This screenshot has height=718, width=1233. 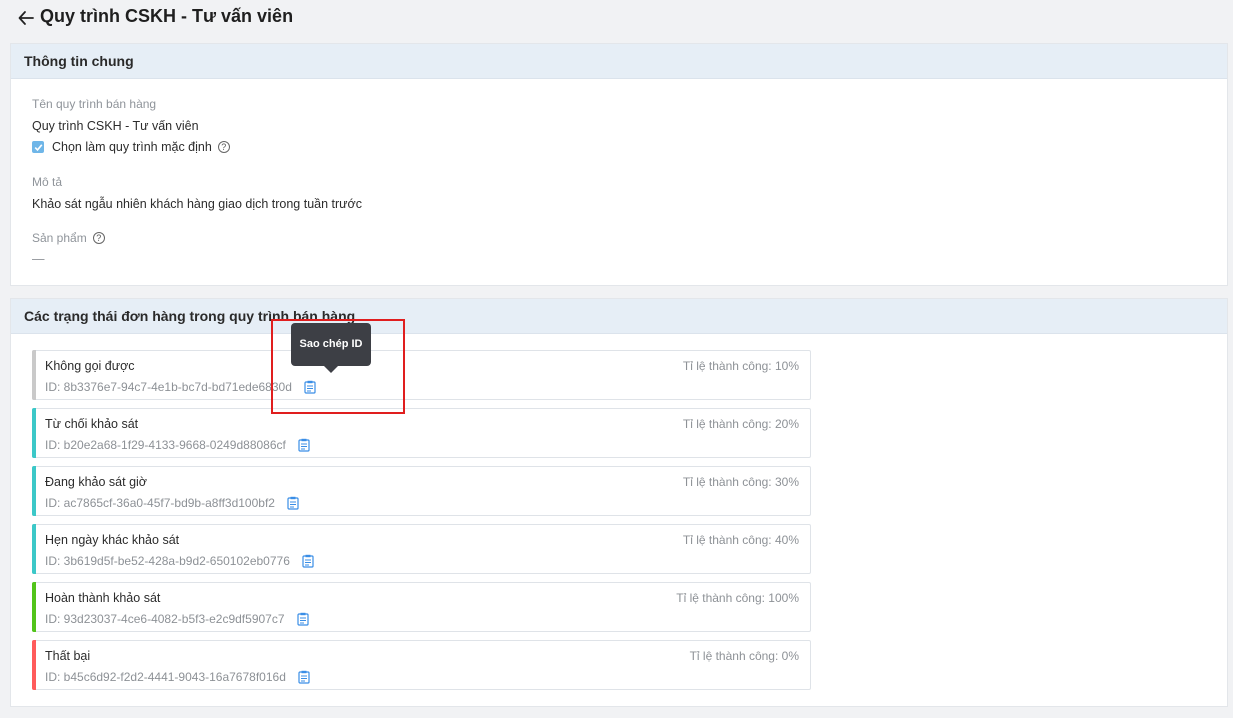 I want to click on status-name: Hoàn thành khảo sát, so click(x=103, y=598).